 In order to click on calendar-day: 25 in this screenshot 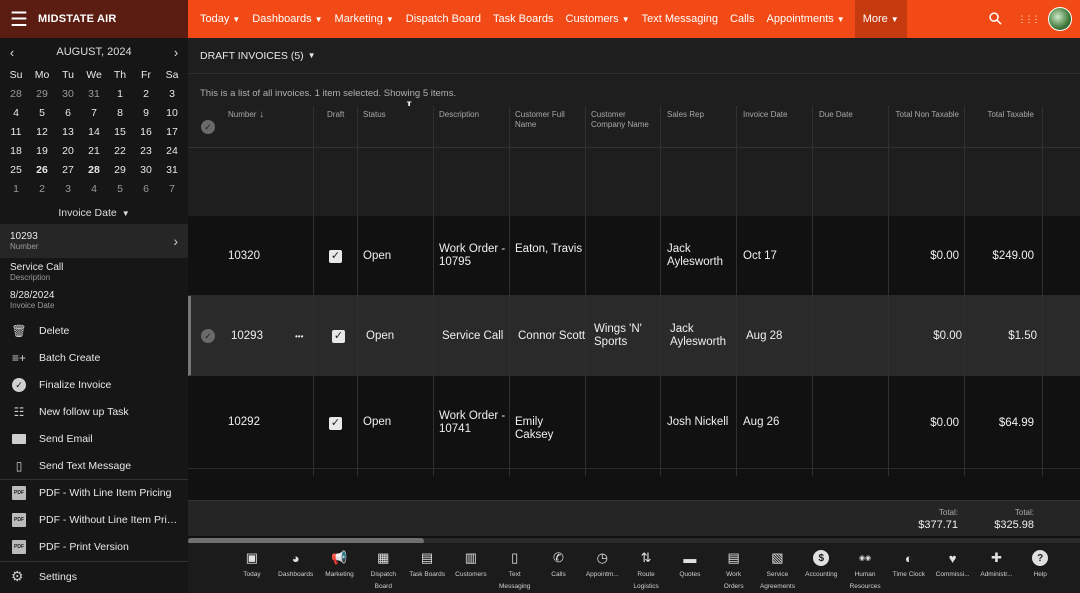, I will do `click(16, 170)`.